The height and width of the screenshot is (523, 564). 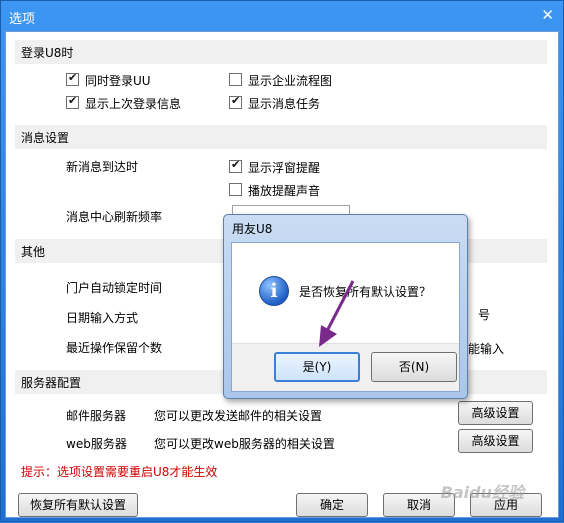 I want to click on arrow-shaft, so click(x=340, y=306).